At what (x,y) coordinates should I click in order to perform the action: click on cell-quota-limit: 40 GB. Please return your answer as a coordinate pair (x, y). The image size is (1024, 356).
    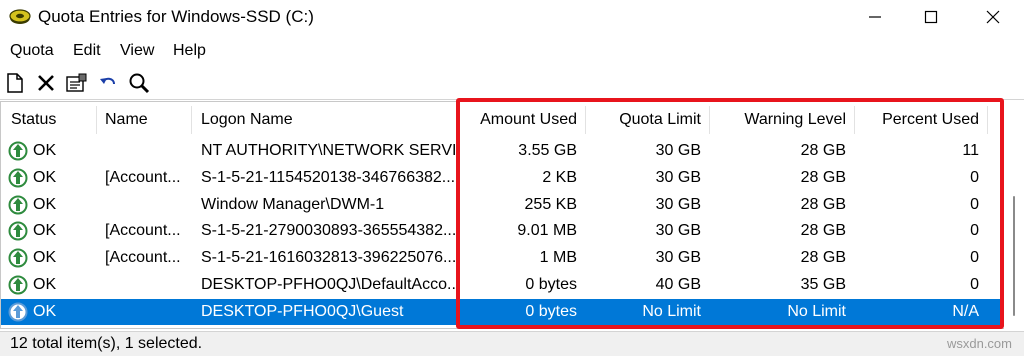
    Looking at the image, I should click on (678, 284).